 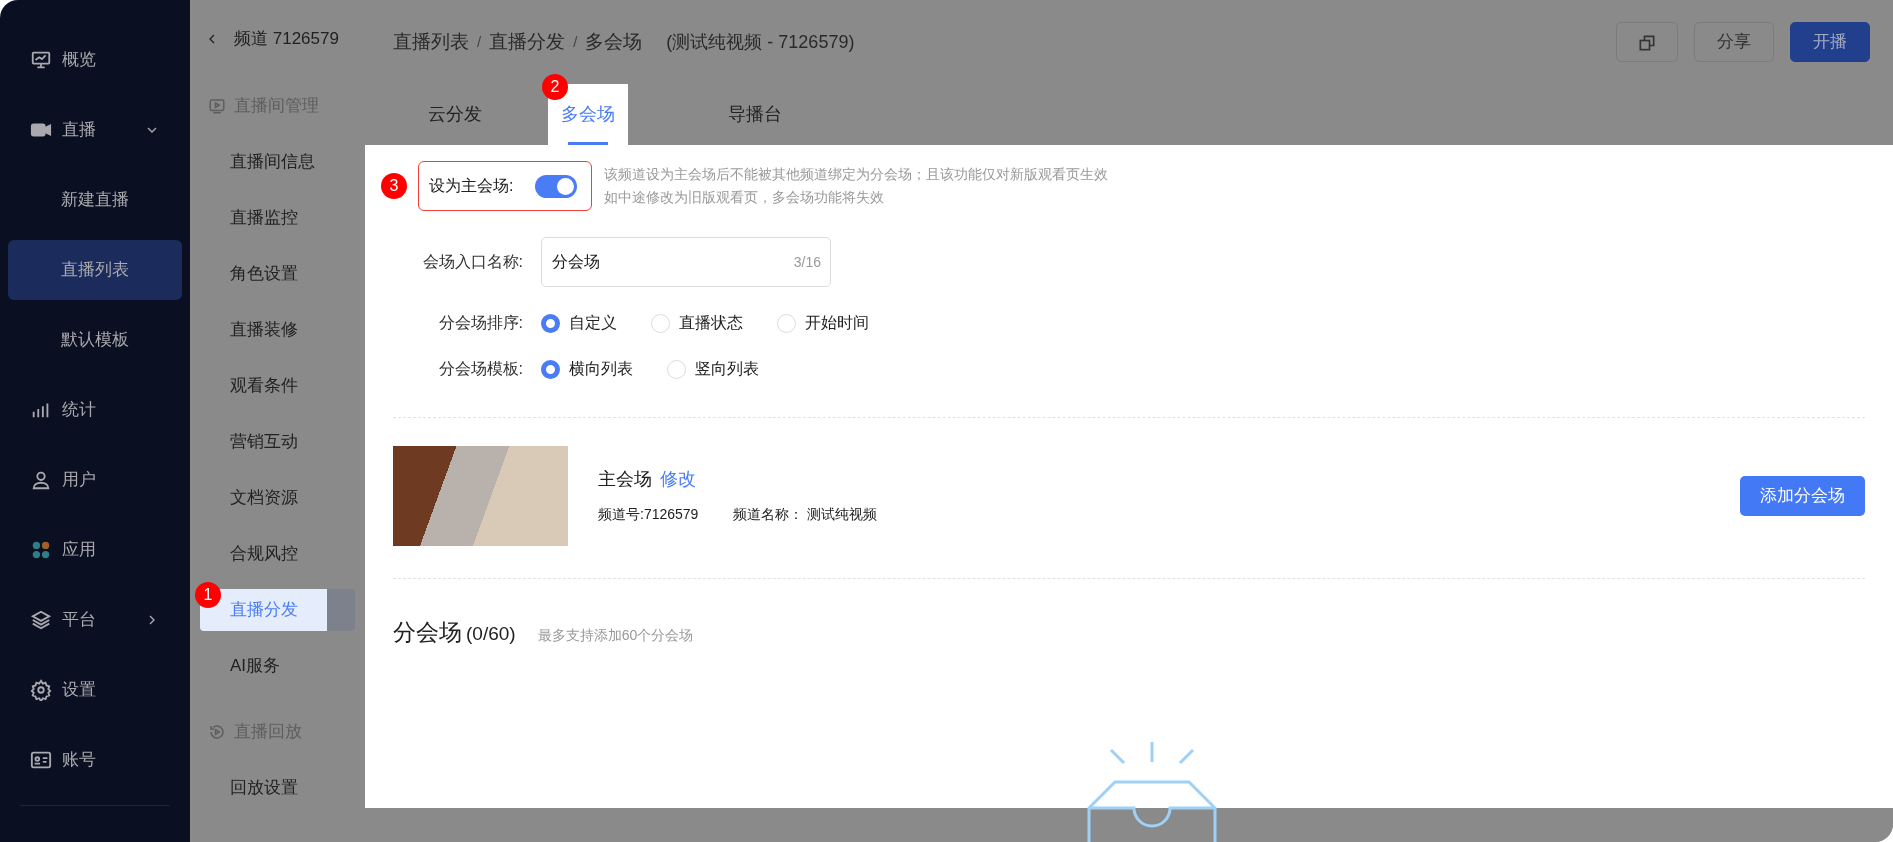 What do you see at coordinates (277, 274) in the screenshot?
I see `menu-item: 角色设置` at bounding box center [277, 274].